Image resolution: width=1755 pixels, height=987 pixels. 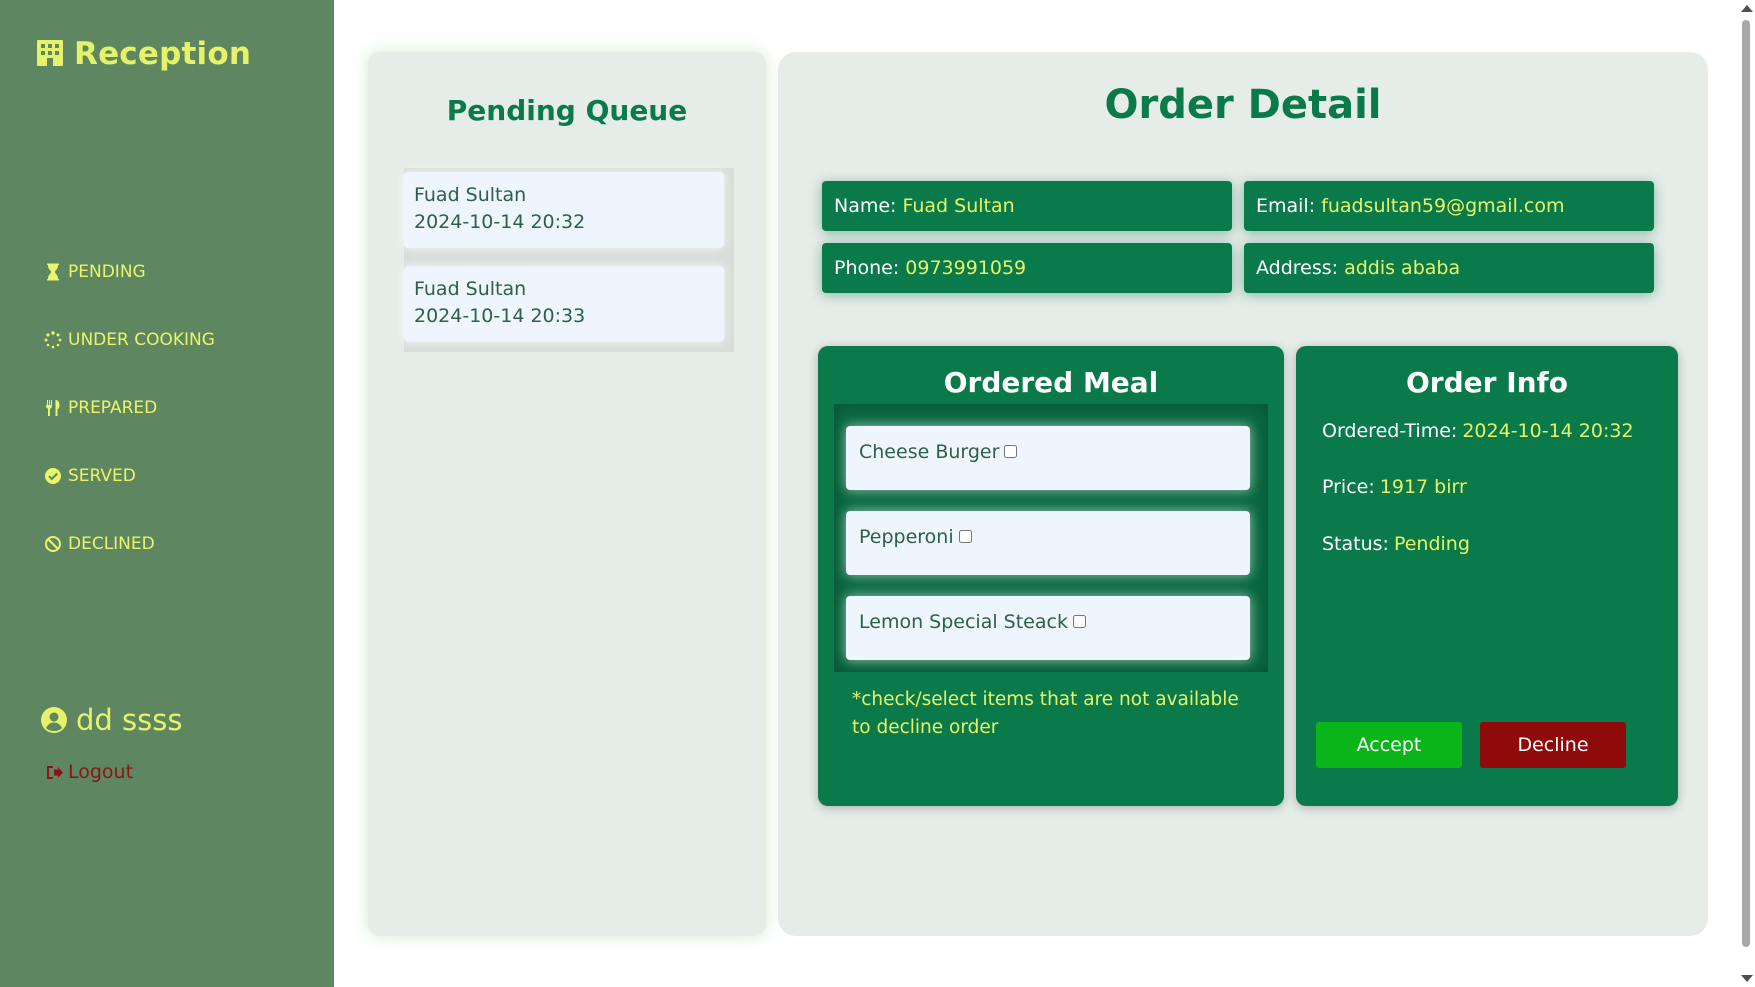 What do you see at coordinates (1443, 206) in the screenshot?
I see `email-value: fuadsultan59@gmail.com` at bounding box center [1443, 206].